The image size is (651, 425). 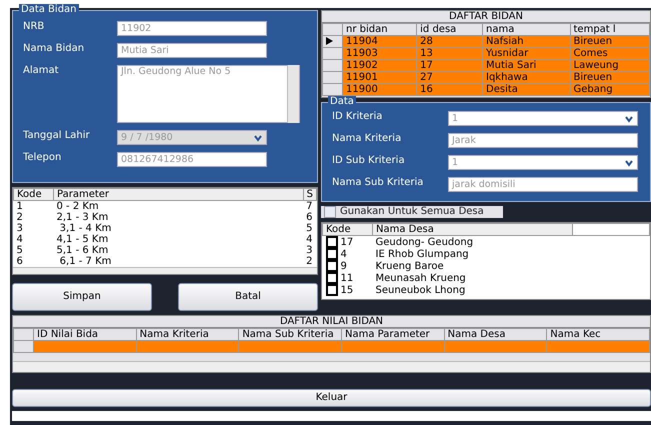 I want to click on exit-button: Keluar, so click(x=331, y=398).